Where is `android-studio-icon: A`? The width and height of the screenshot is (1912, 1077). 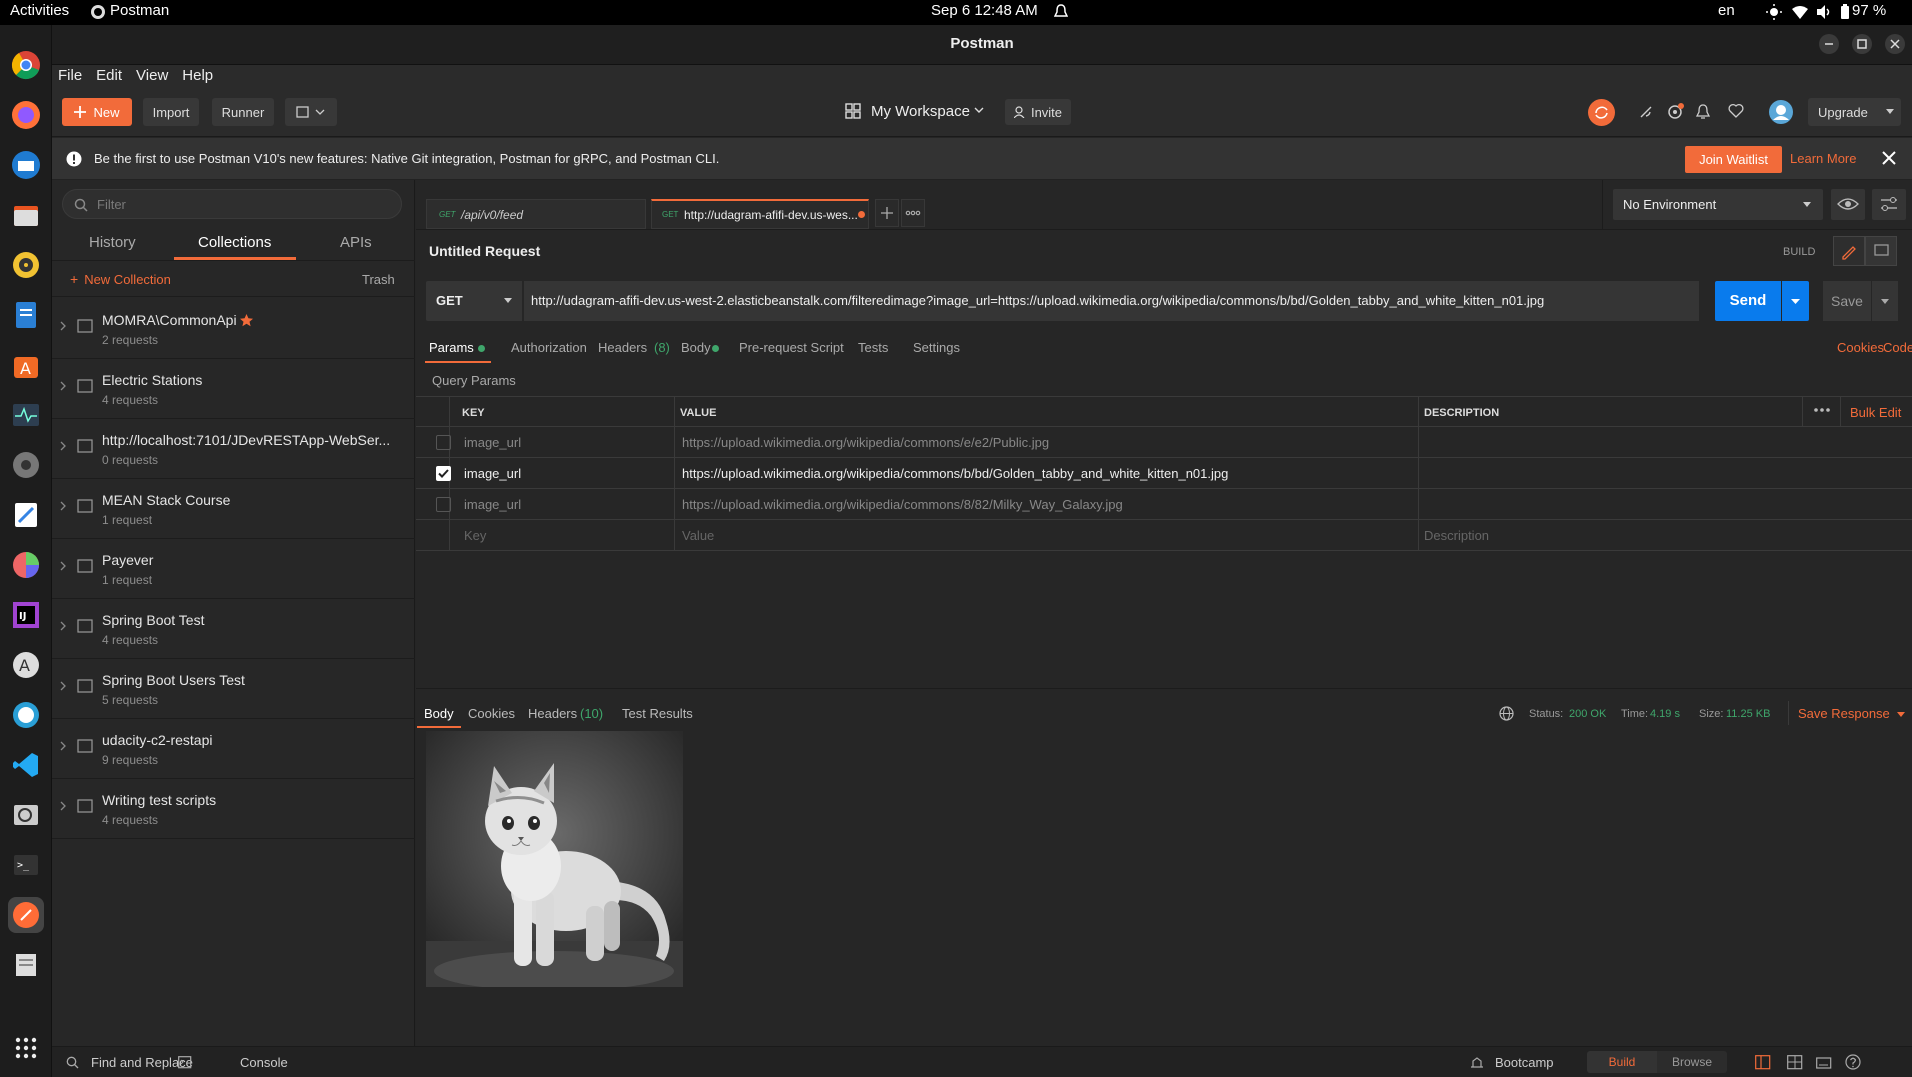
android-studio-icon: A is located at coordinates (26, 665).